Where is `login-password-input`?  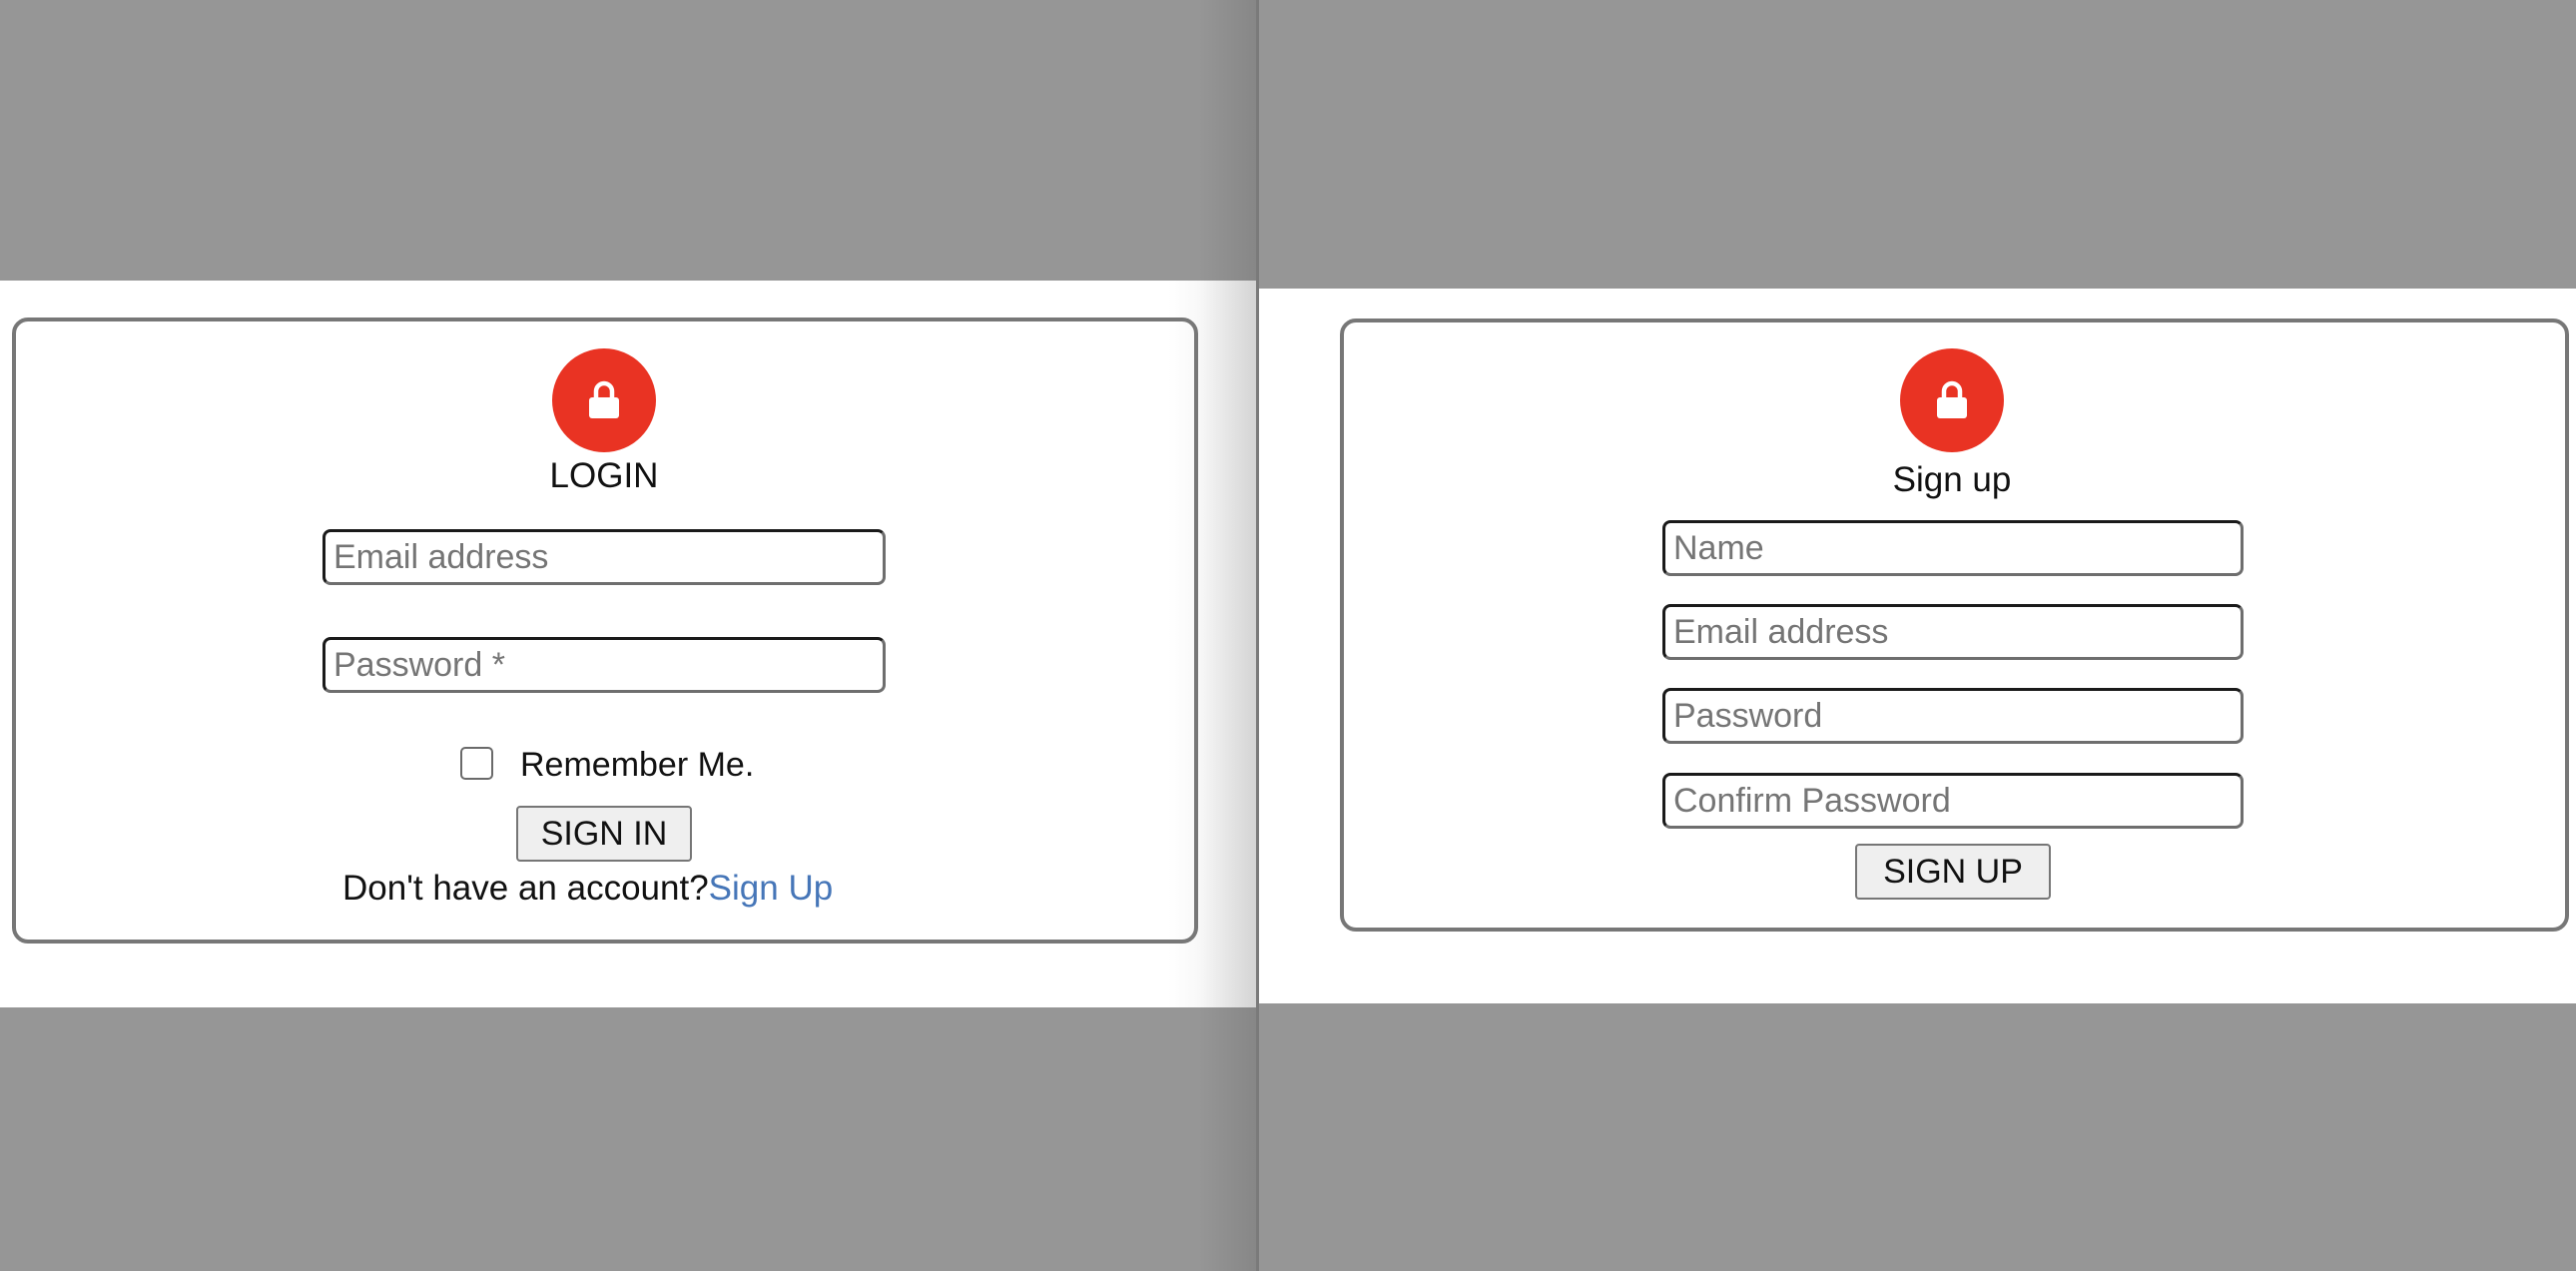 login-password-input is located at coordinates (604, 665).